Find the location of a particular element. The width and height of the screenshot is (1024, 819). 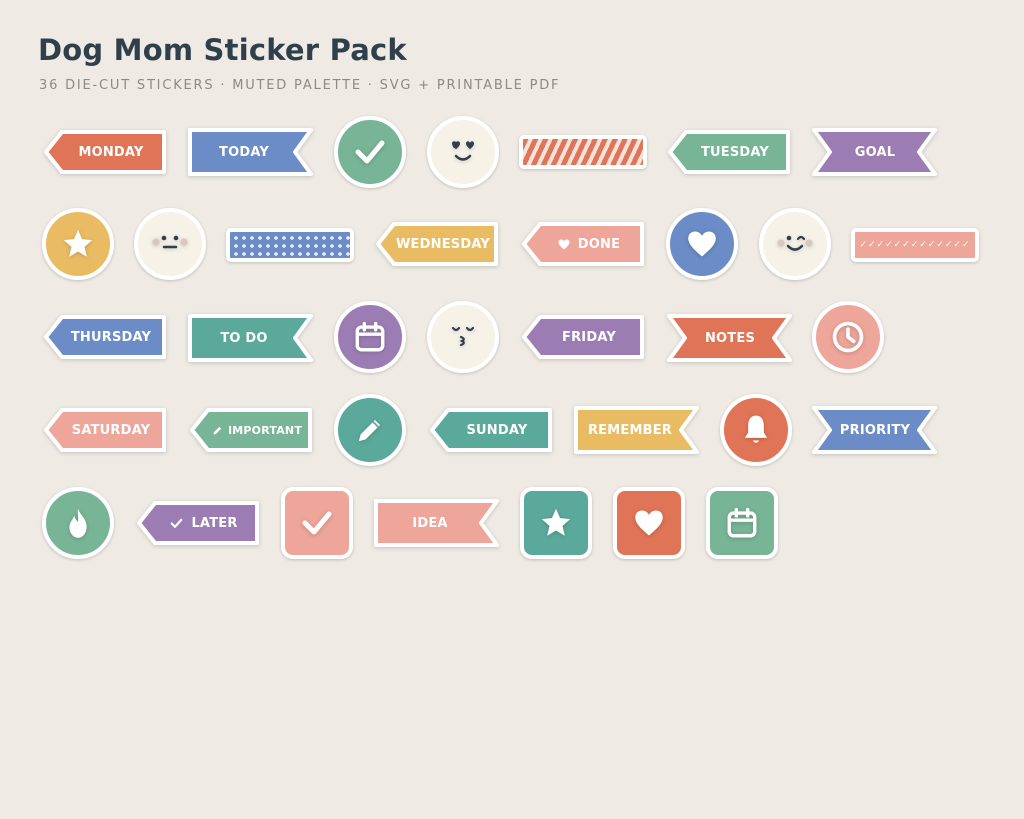

sticker-friday: FRIDAY is located at coordinates (583, 337).